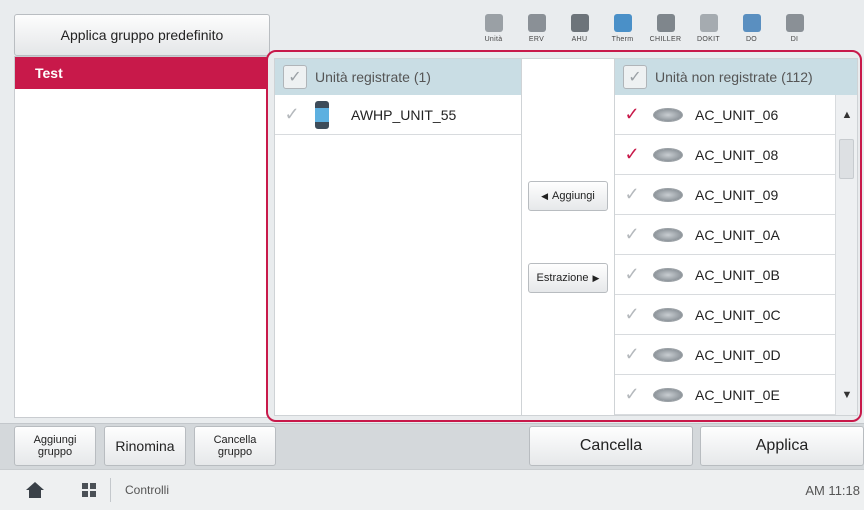  I want to click on registered-header: ✓ Unità registrate (1), so click(398, 77).